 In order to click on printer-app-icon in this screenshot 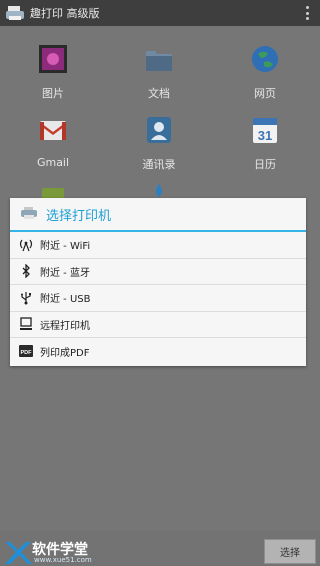, I will do `click(15, 13)`.